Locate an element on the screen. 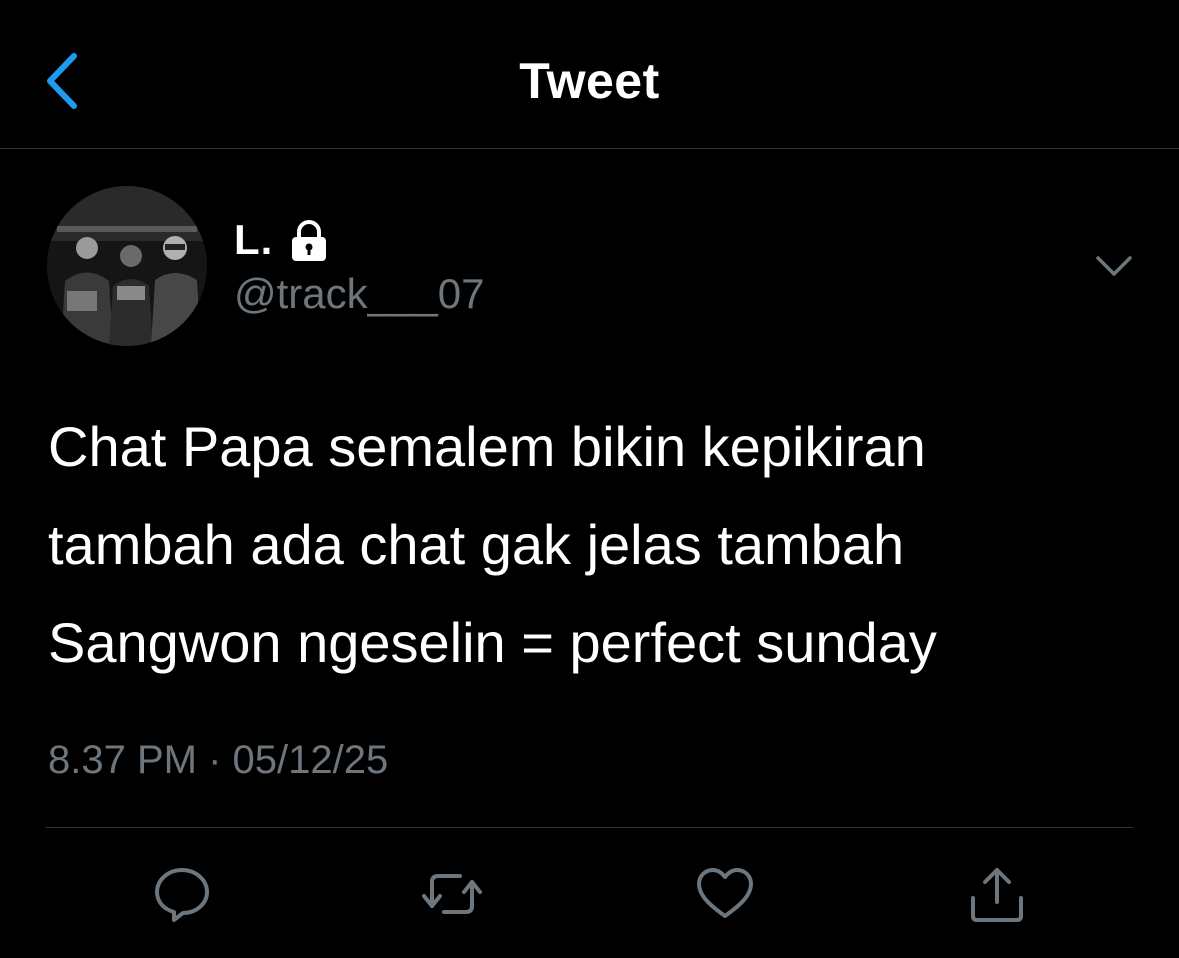  display-name: L. is located at coordinates (254, 239).